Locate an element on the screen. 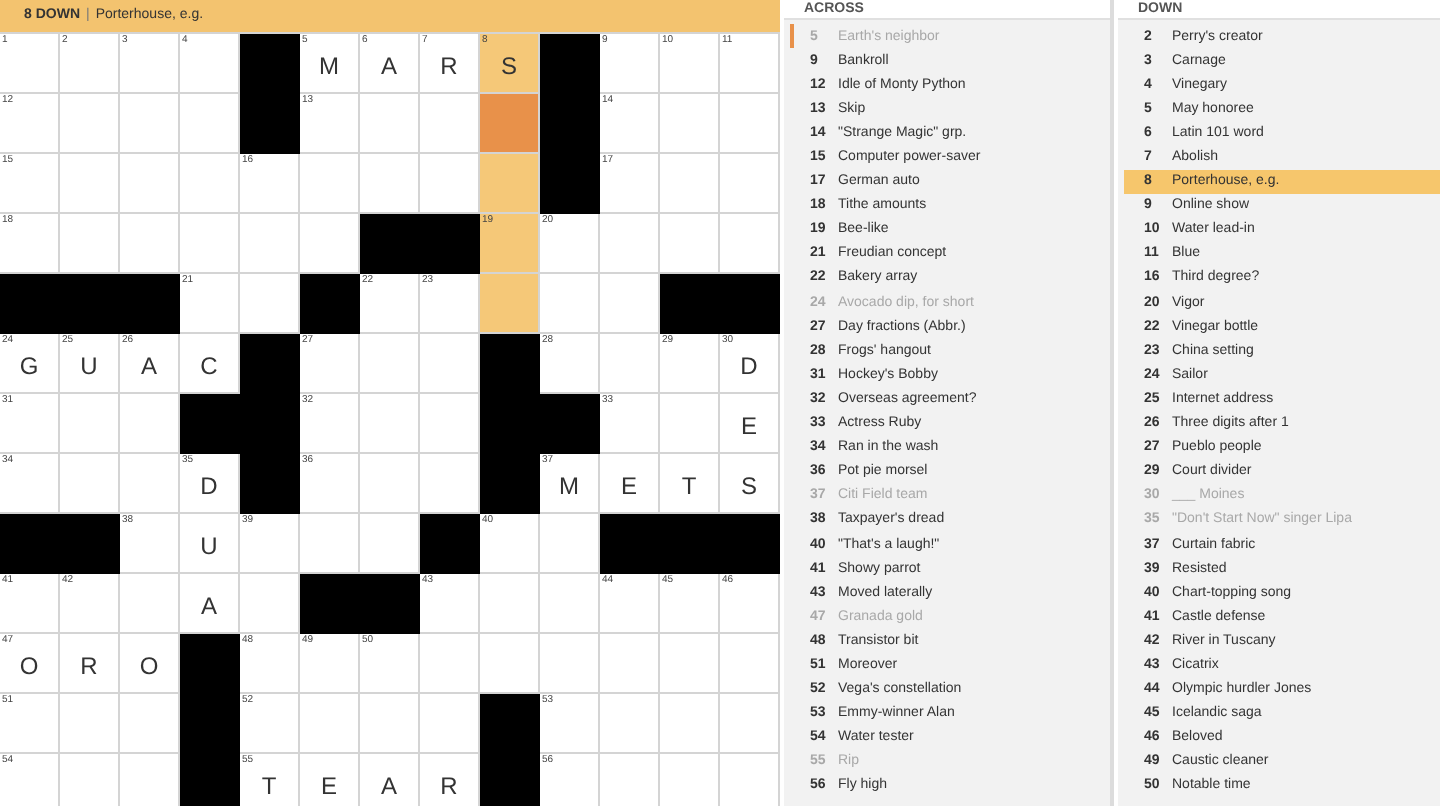 Image resolution: width=1440 pixels, height=806 pixels. grid-cell: S is located at coordinates (750, 484).